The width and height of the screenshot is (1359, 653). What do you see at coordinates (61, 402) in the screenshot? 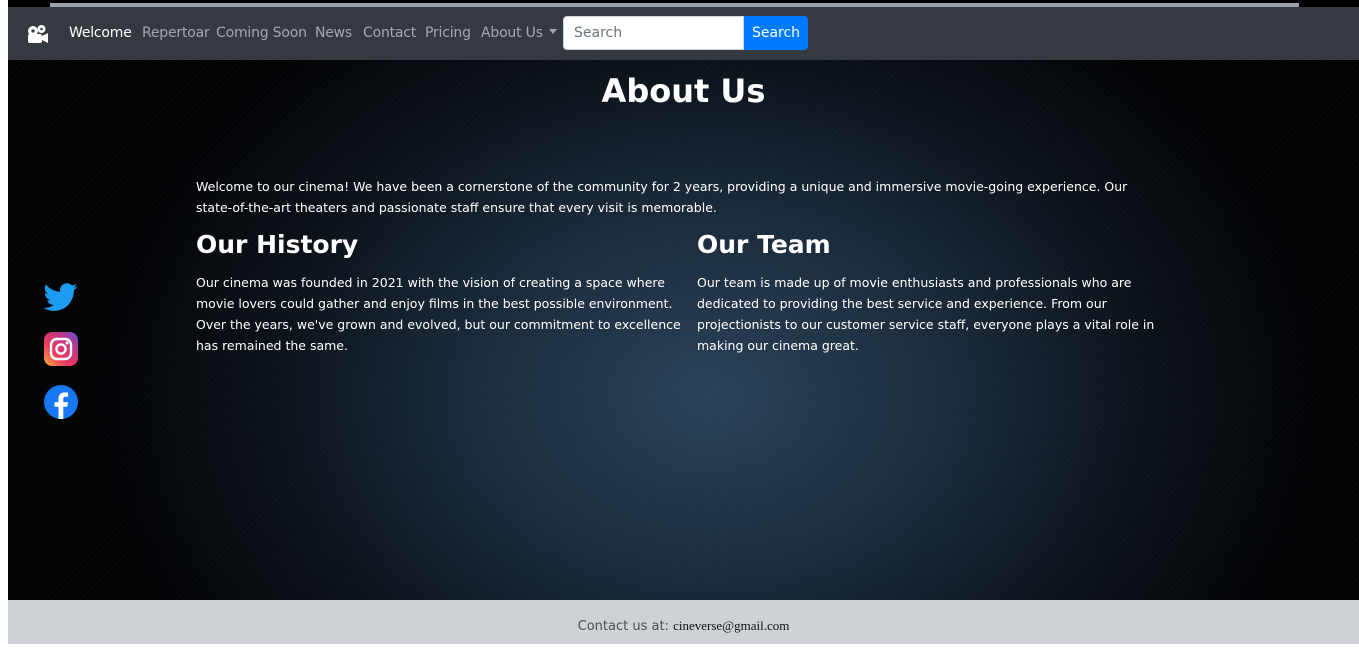
I see `facebook-icon` at bounding box center [61, 402].